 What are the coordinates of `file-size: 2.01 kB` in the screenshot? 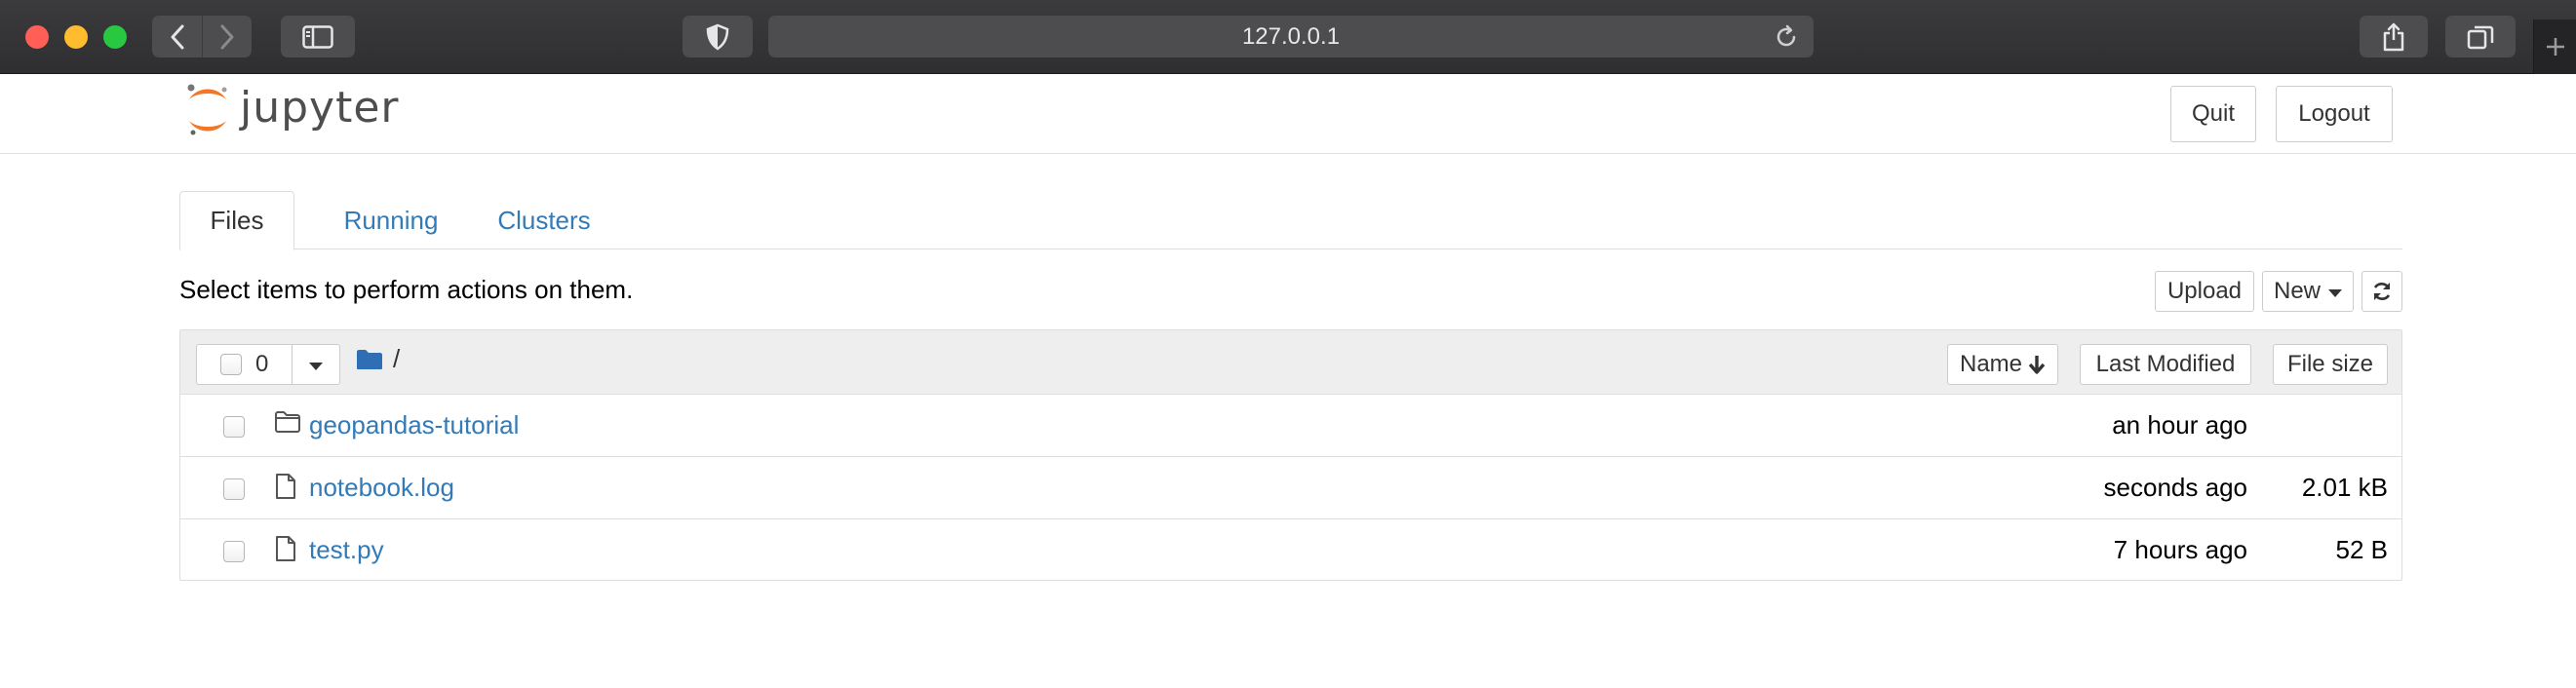 It's located at (2344, 487).